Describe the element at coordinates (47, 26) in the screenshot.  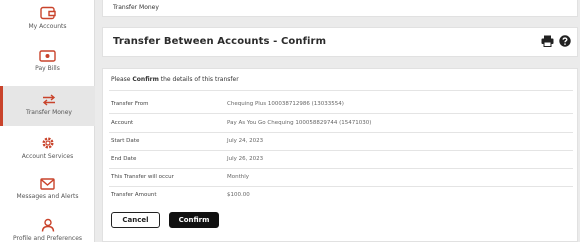
I see `sidebar-item-label: My Accounts` at that location.